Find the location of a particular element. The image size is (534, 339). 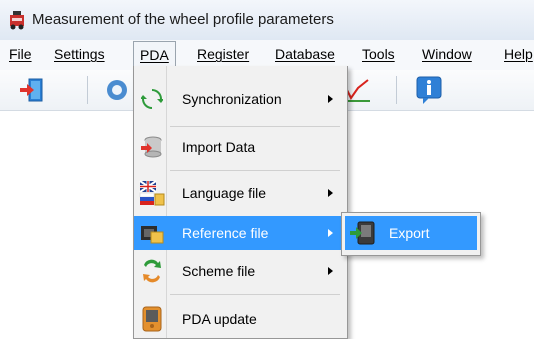

menu-item-scheme-file: Scheme file is located at coordinates (240, 271).